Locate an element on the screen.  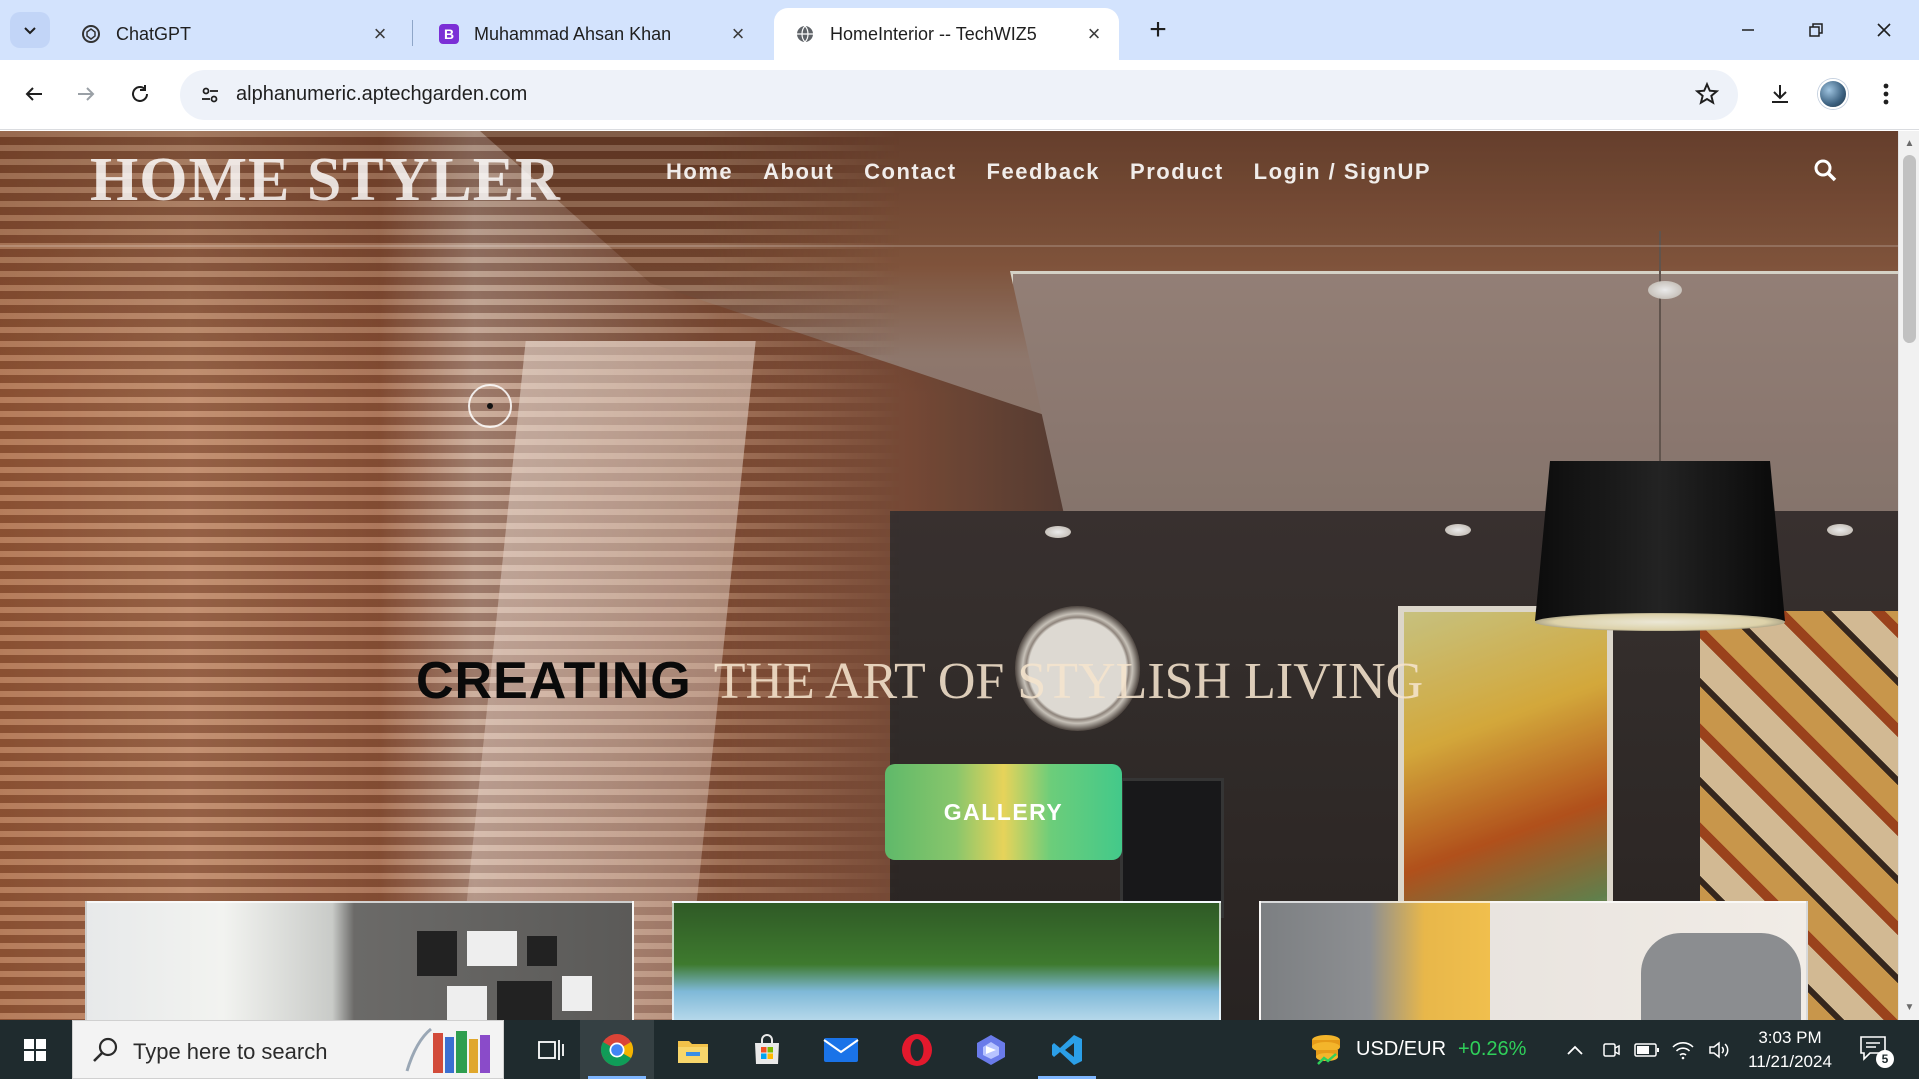
star-icon is located at coordinates (1707, 93).